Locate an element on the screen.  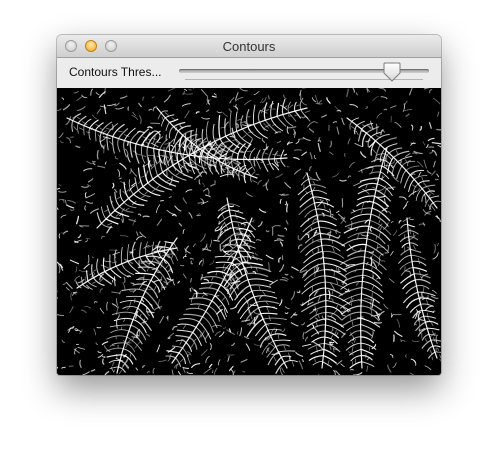
threshold-slider is located at coordinates (304, 73).